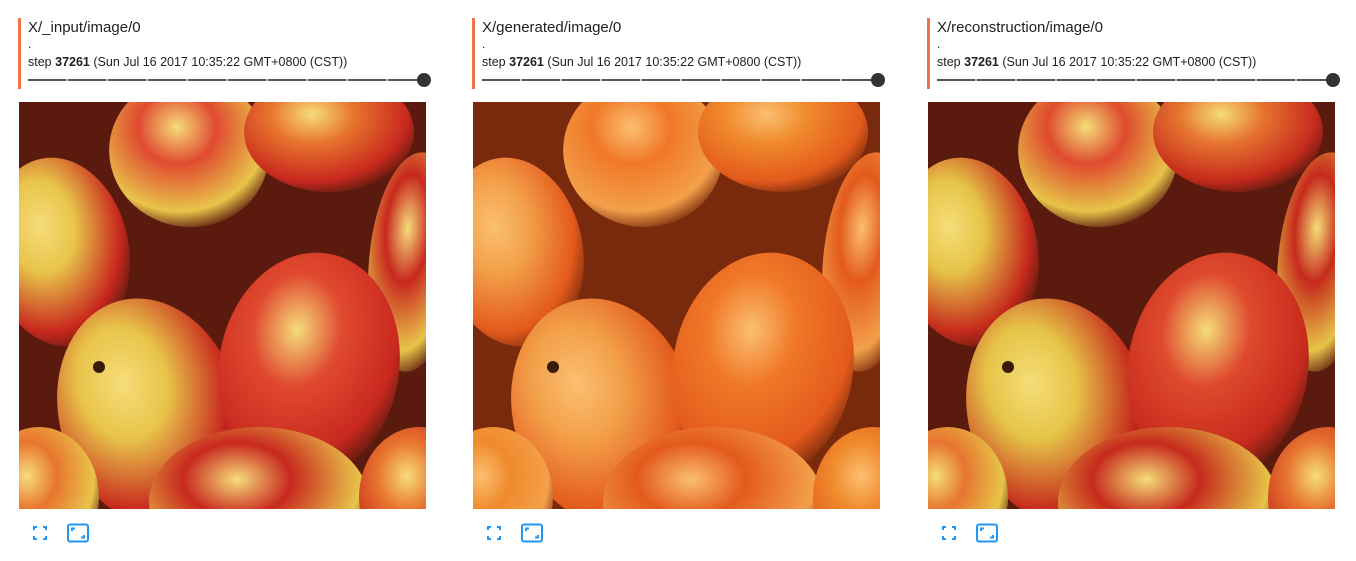 Image resolution: width=1356 pixels, height=561 pixels. Describe the element at coordinates (1020, 27) in the screenshot. I see `card-title: X/reconstruction/image/0` at that location.